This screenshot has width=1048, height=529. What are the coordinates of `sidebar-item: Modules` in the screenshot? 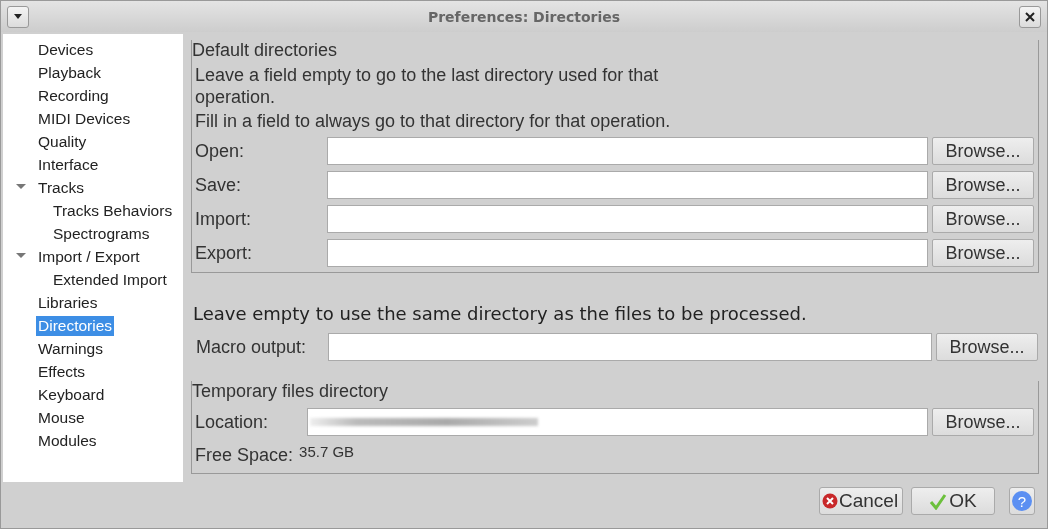 It's located at (67, 440).